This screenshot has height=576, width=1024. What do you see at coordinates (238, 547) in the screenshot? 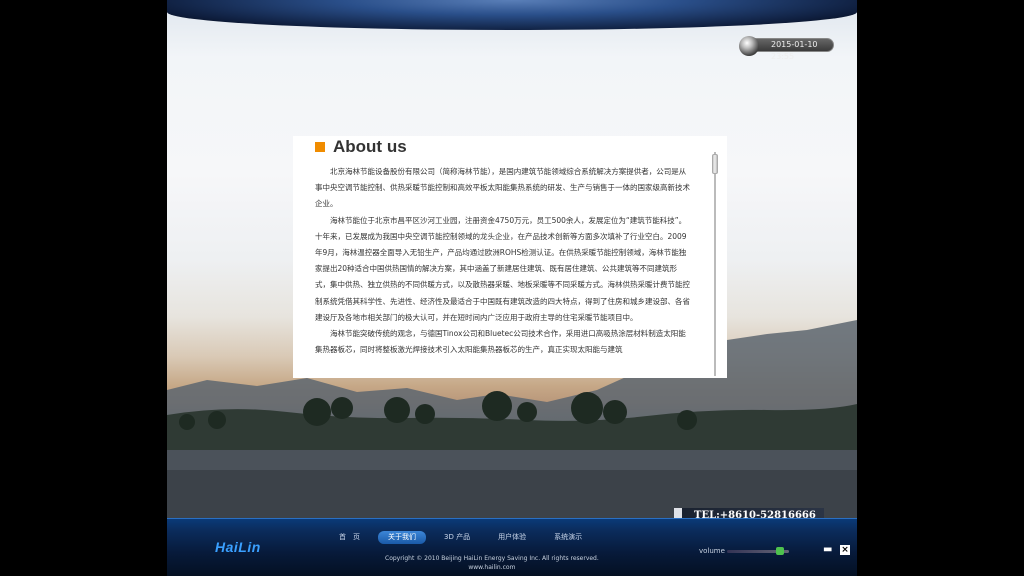
I see `hailin-logo: HaiLin` at bounding box center [238, 547].